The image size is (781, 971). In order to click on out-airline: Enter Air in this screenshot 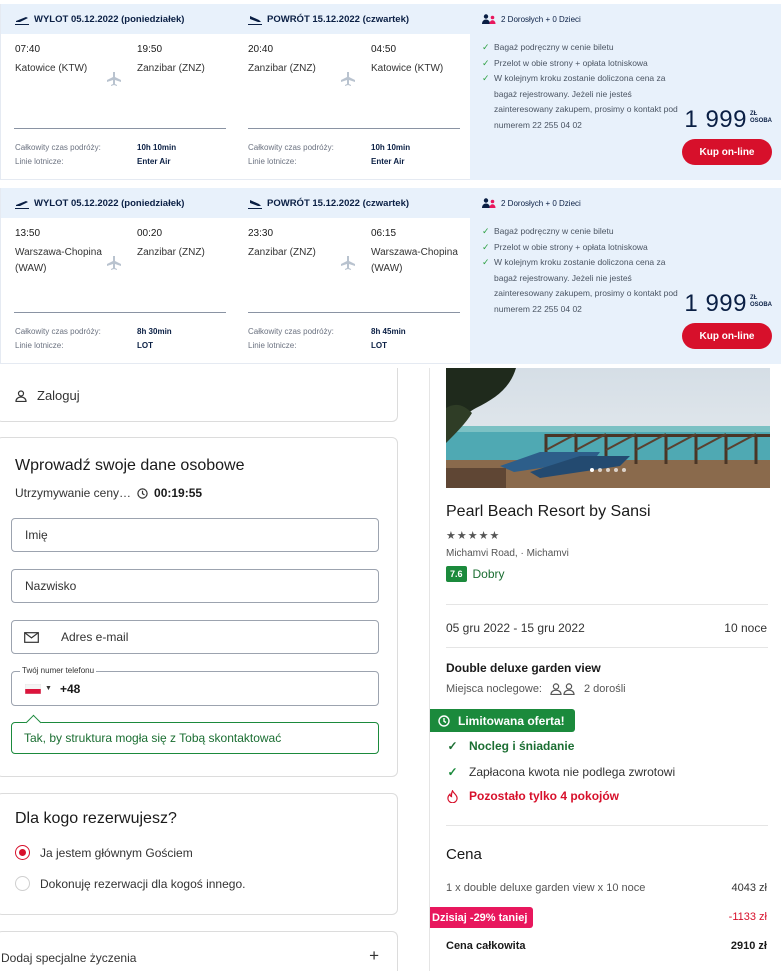, I will do `click(154, 161)`.